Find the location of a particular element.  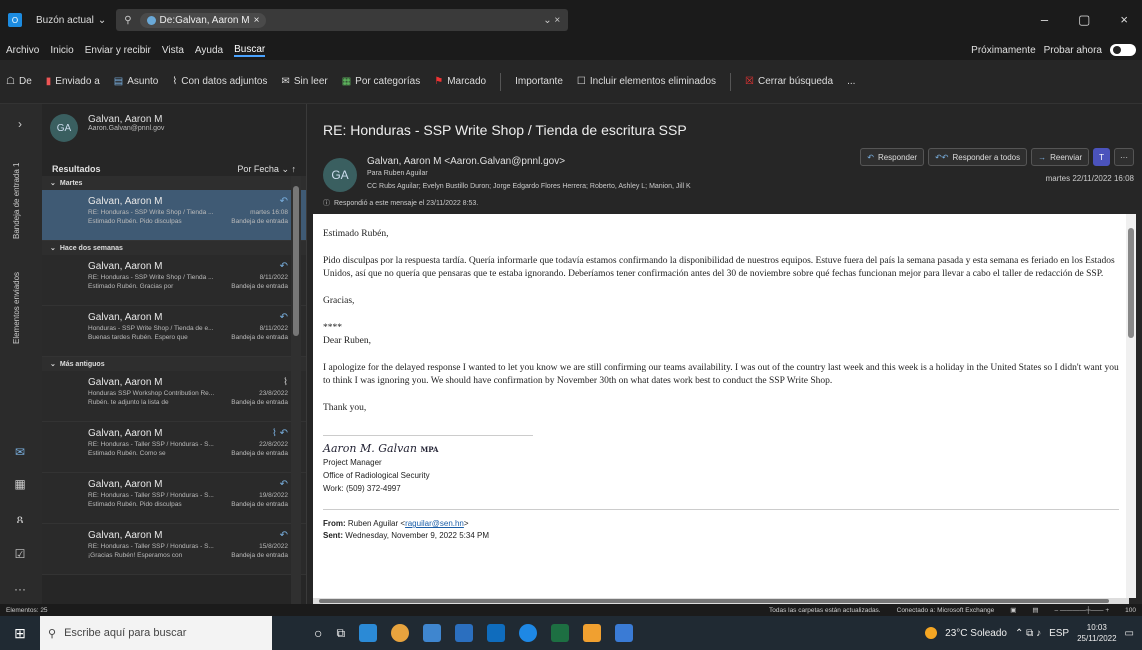

clear-search-icon: ⌄ × is located at coordinates (551, 20).